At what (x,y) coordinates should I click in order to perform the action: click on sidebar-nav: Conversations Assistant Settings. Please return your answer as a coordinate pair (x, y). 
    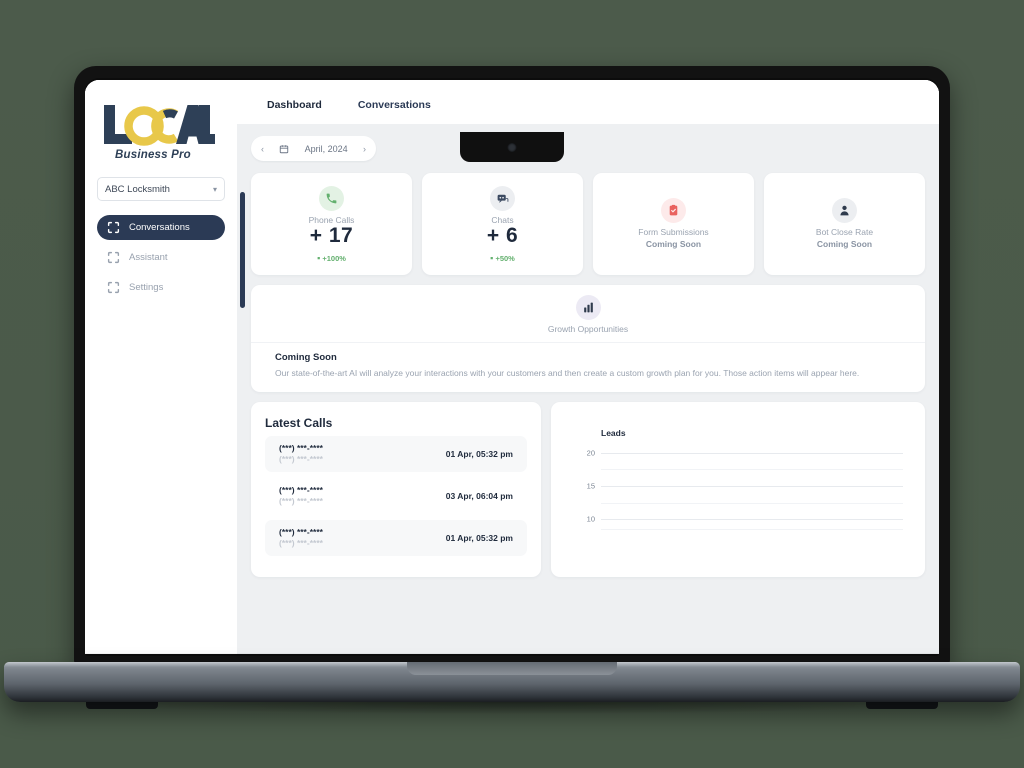
    Looking at the image, I should click on (161, 257).